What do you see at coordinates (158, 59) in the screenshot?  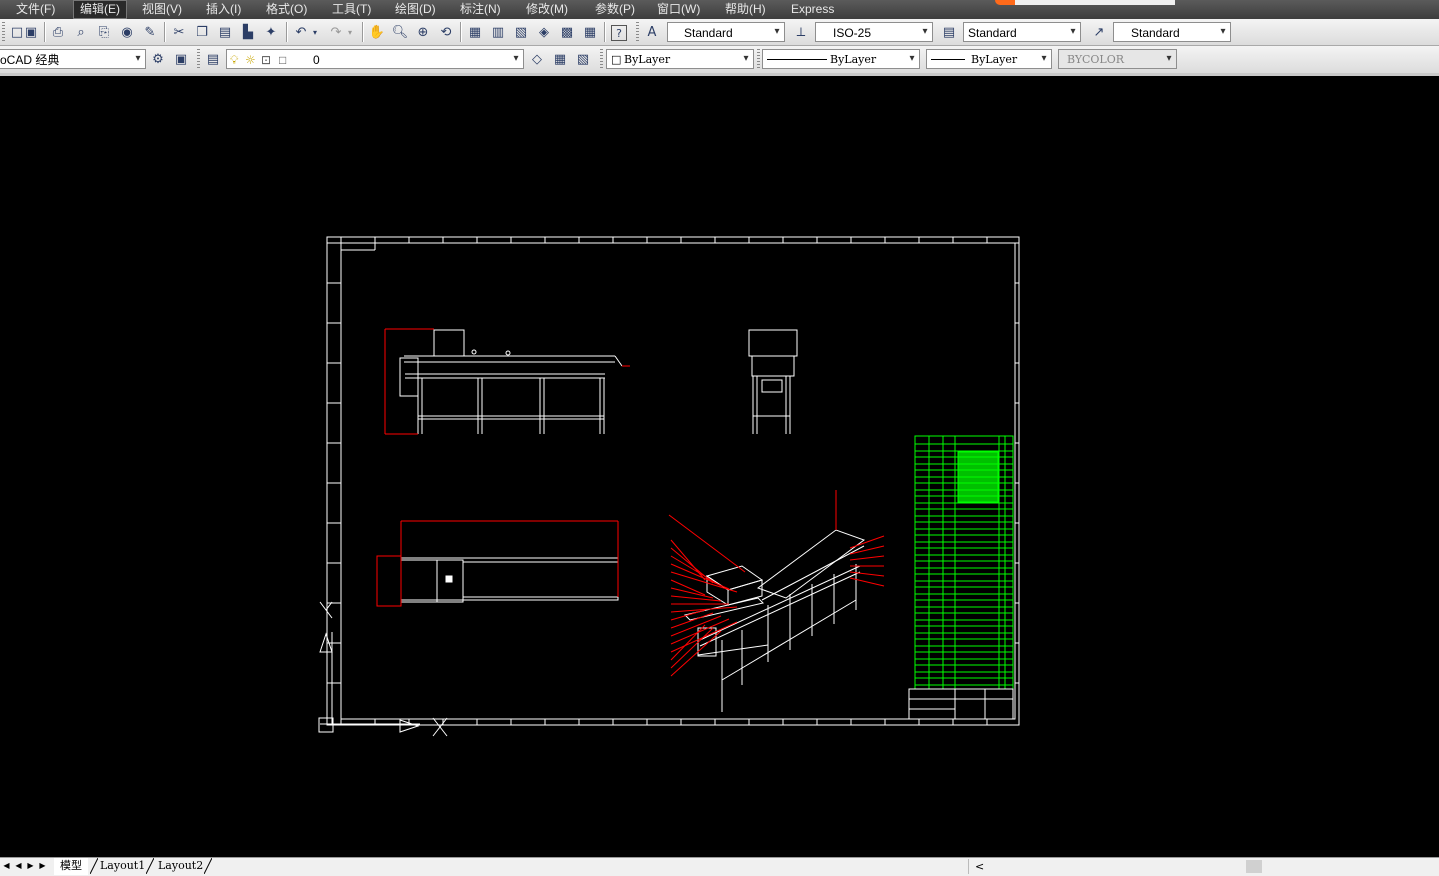 I see `workspace-settings-icon: ⚙` at bounding box center [158, 59].